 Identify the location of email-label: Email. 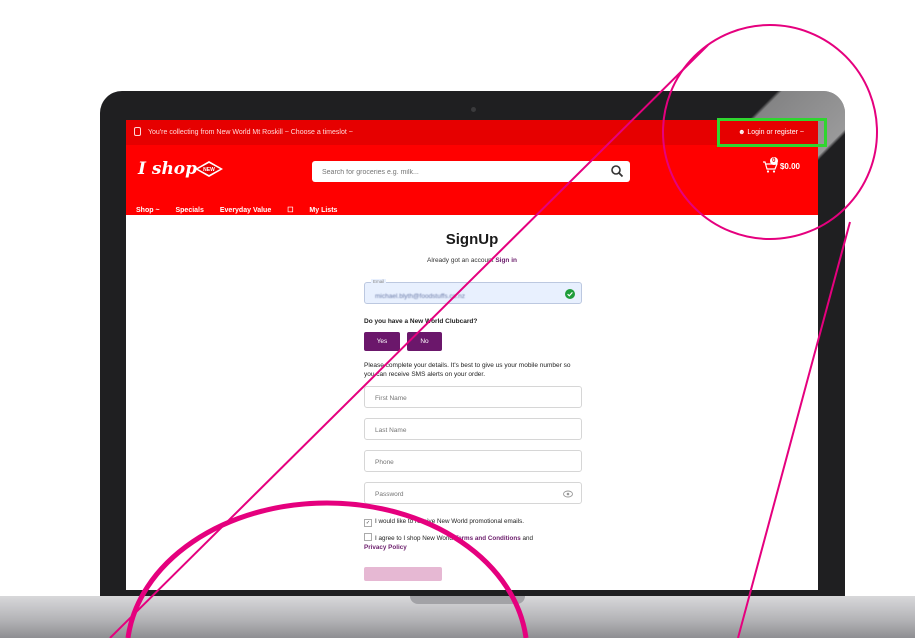
(379, 281).